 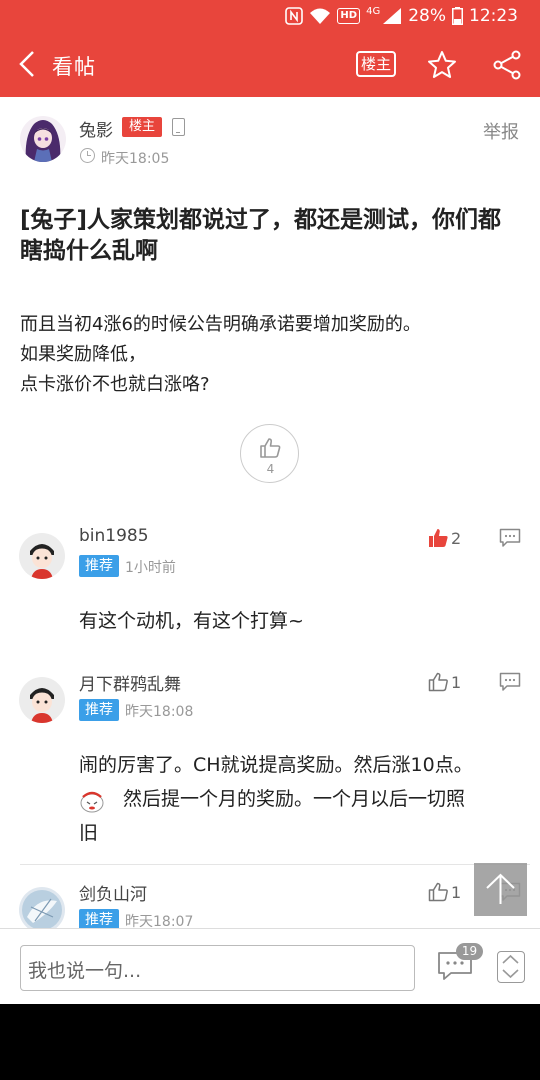 What do you see at coordinates (320, 16) in the screenshot?
I see `wifi-icon` at bounding box center [320, 16].